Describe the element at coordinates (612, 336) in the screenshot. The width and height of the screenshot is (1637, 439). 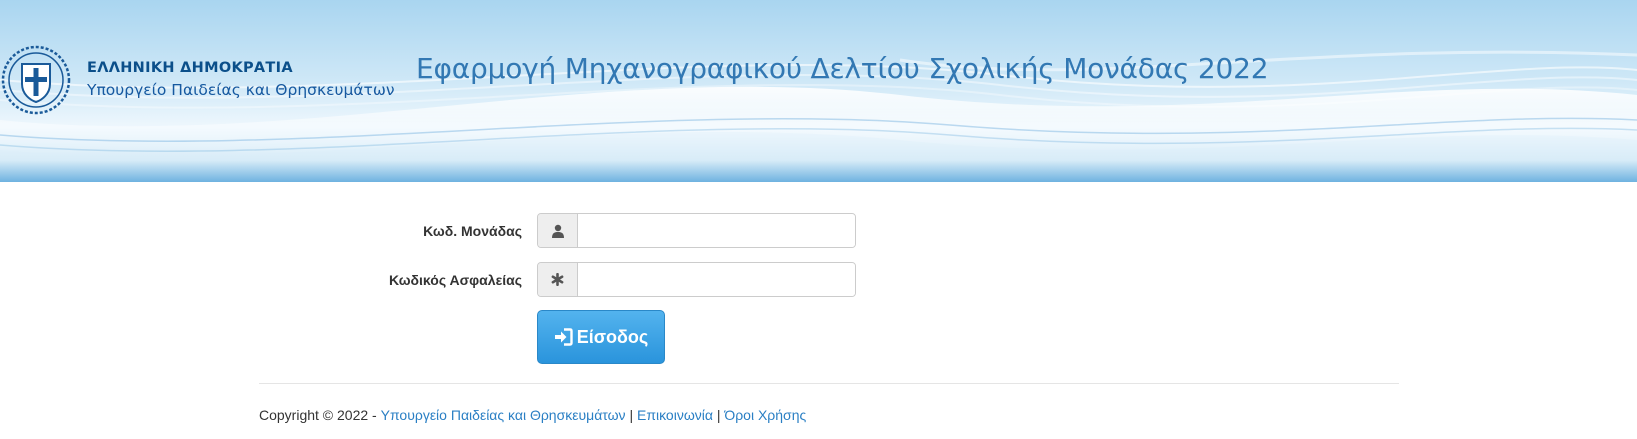
I see `login-button-label: Είσοδος` at that location.